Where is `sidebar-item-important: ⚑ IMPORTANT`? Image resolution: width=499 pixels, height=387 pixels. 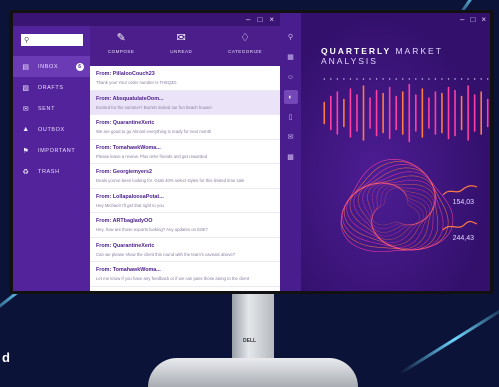
sidebar-item-important: ⚑ IMPORTANT is located at coordinates (51, 150).